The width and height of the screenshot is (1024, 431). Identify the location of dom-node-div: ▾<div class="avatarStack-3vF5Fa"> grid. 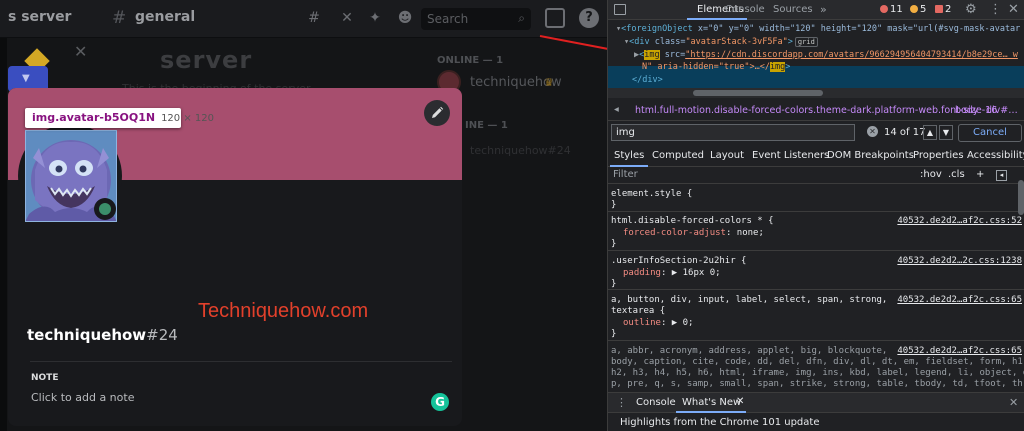
(721, 42).